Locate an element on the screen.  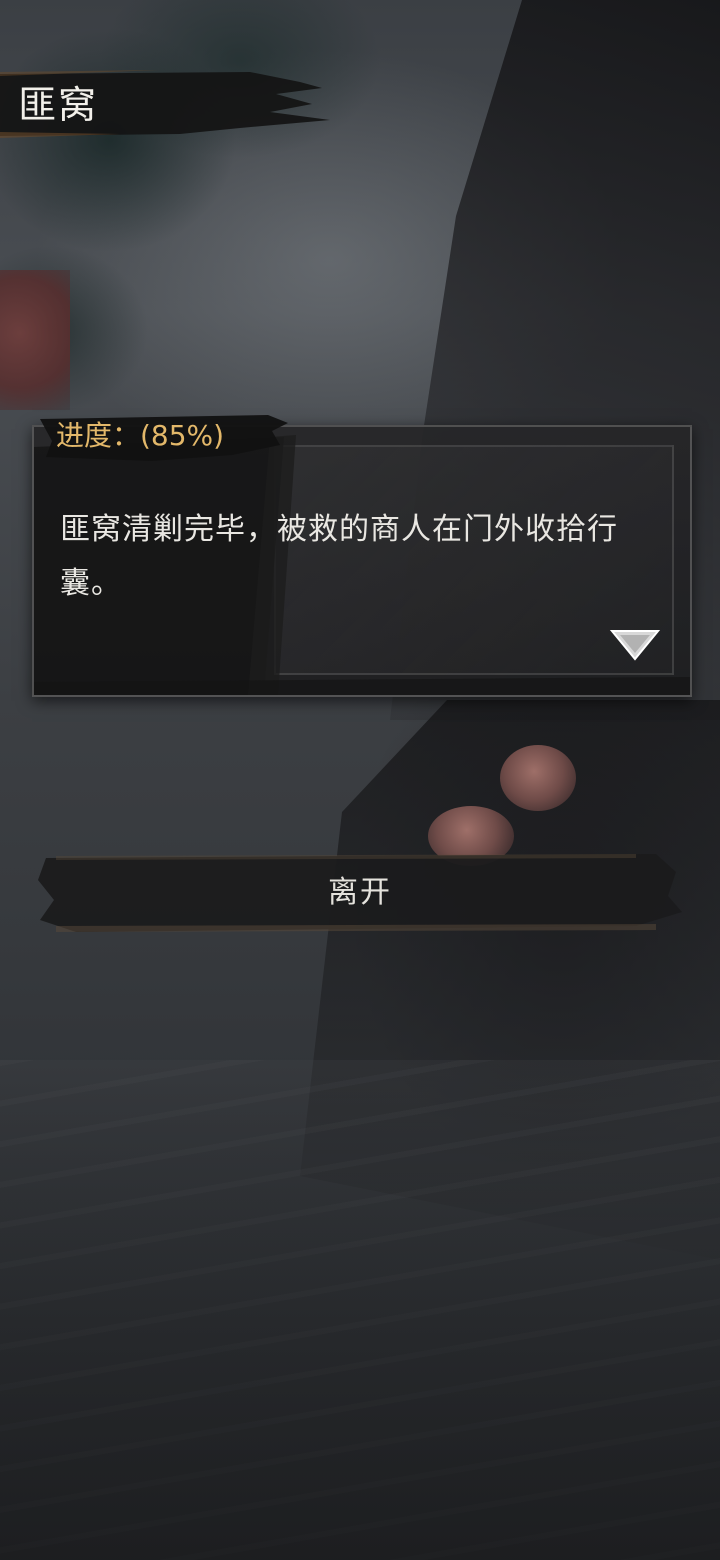
location-title-banner: 匪窝 is located at coordinates (170, 105).